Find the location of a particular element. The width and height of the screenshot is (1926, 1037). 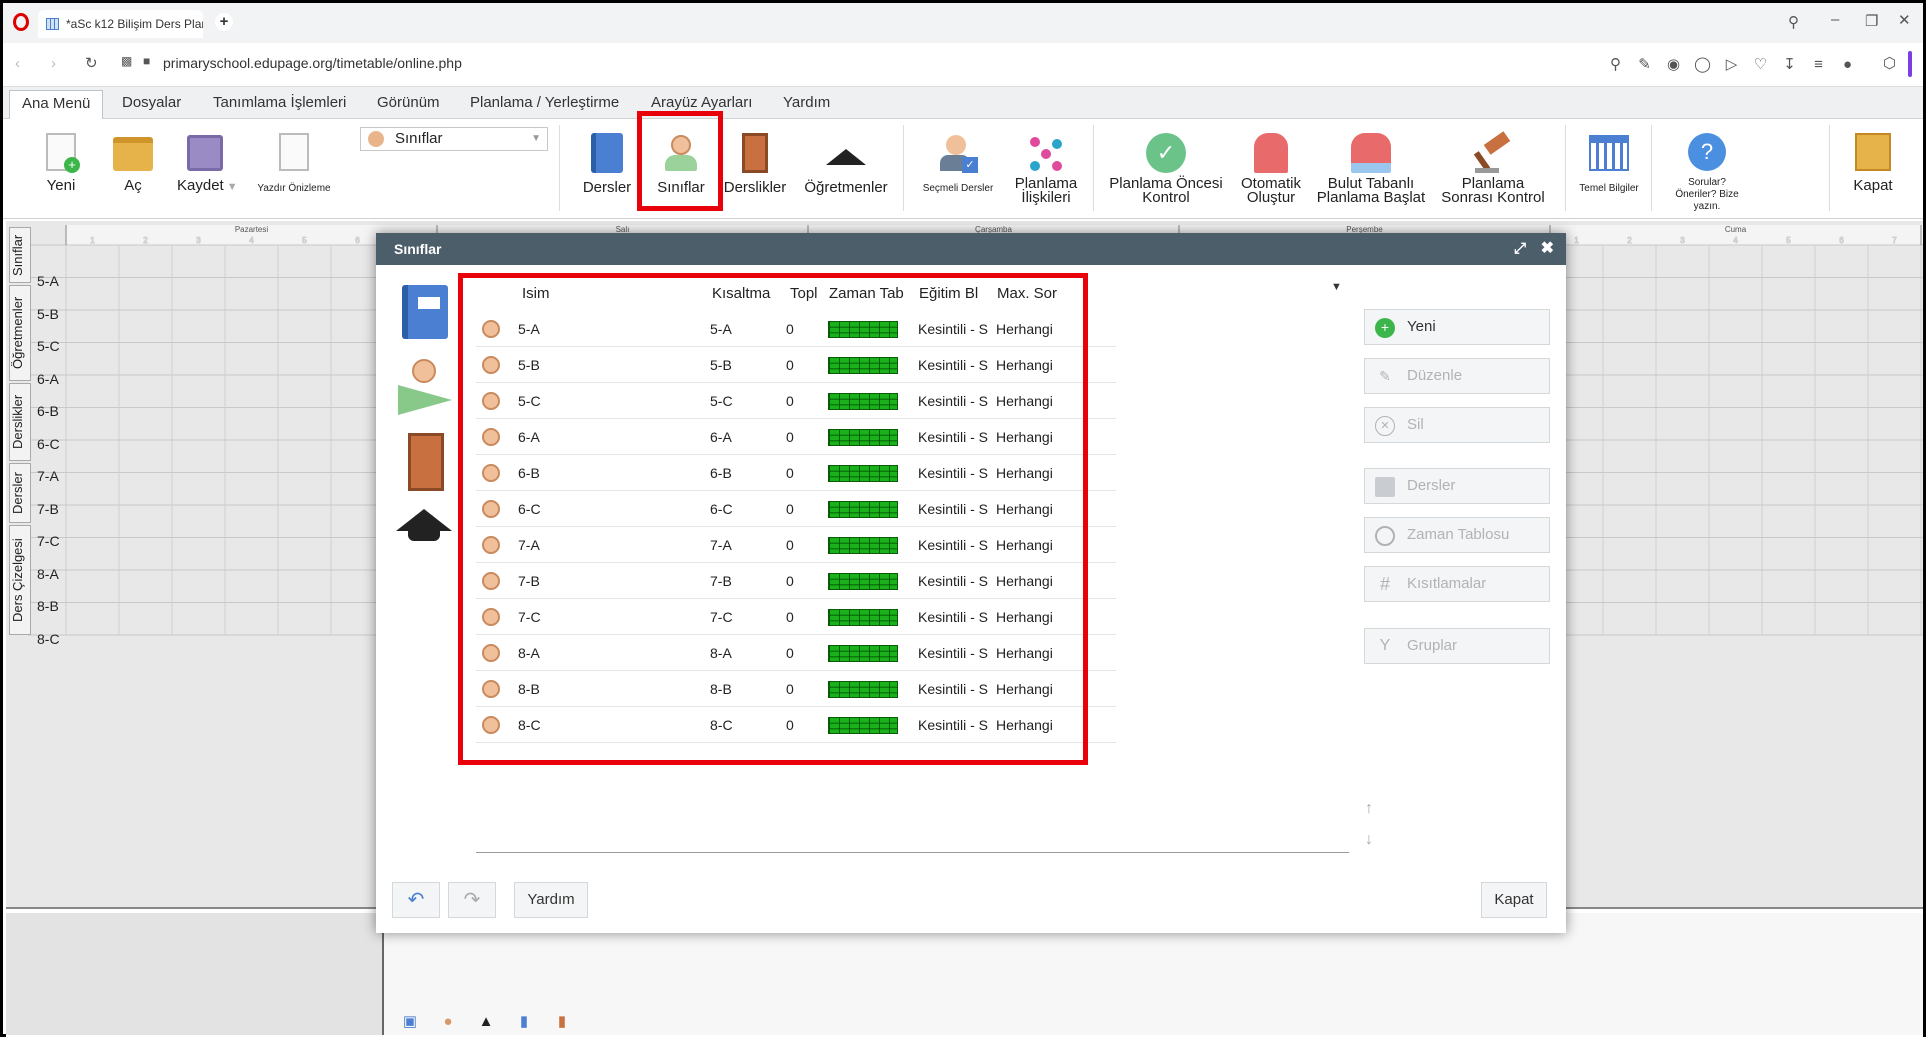

new-tab-icon: + is located at coordinates (224, 22).